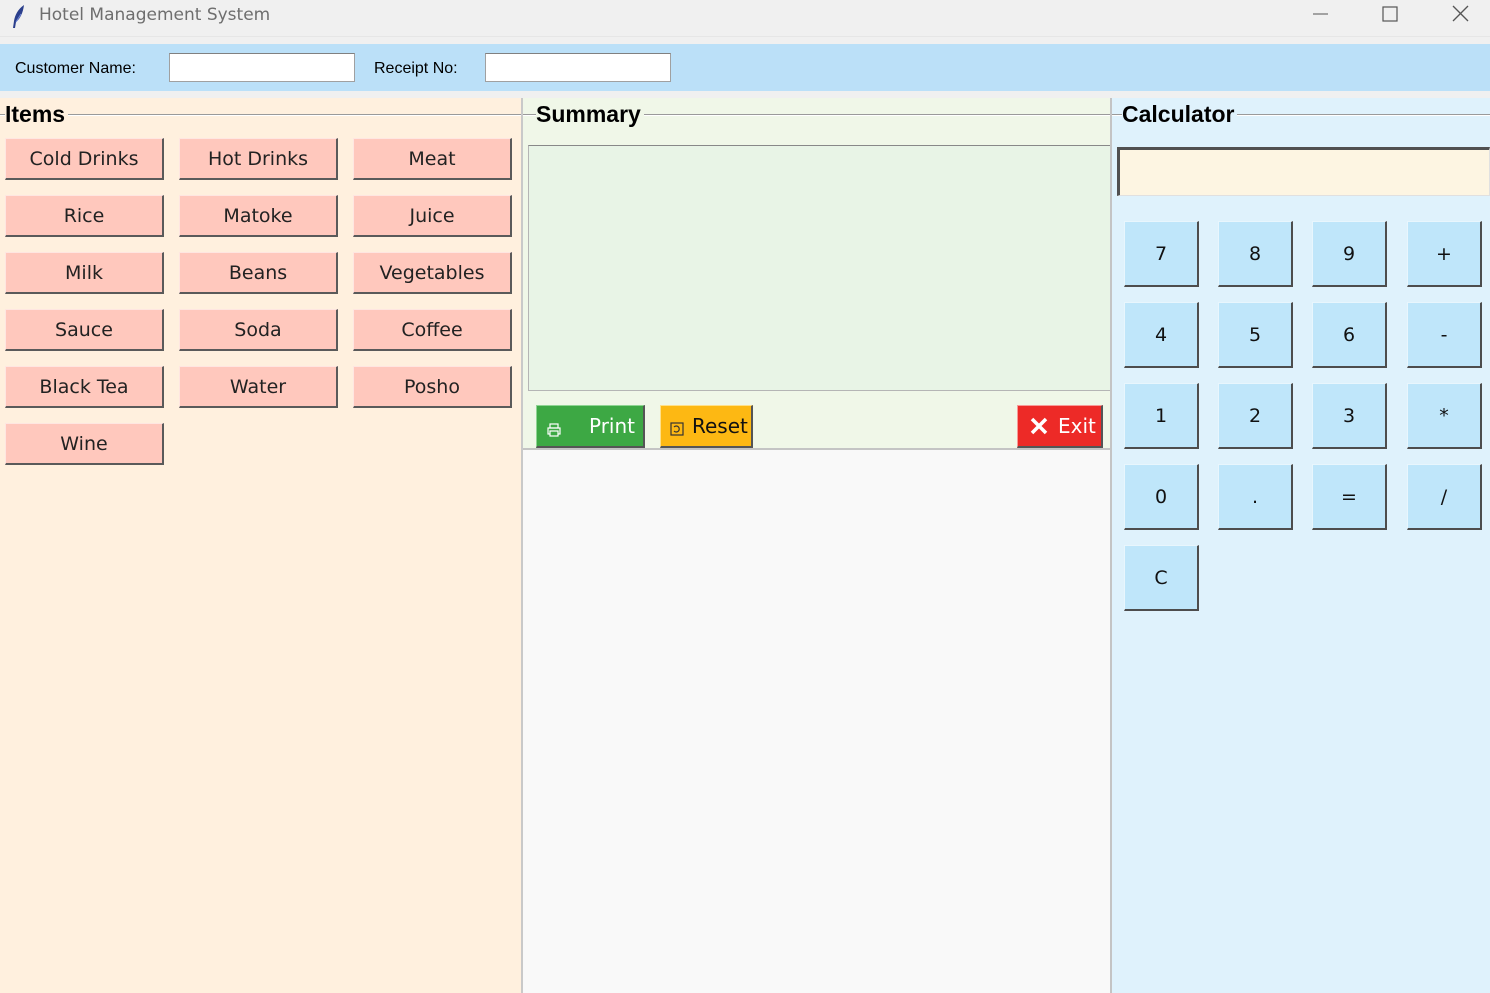  Describe the element at coordinates (1255, 416) in the screenshot. I see `calc-key-2: 2` at that location.